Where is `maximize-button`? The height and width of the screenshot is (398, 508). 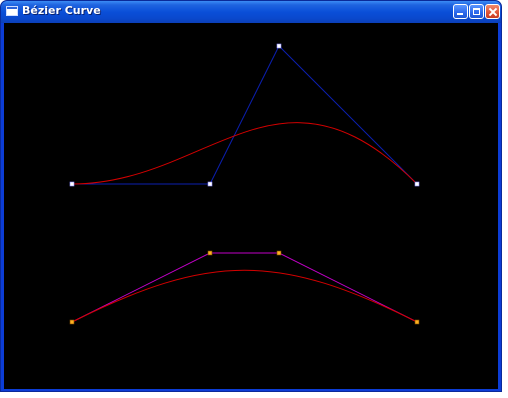 maximize-button is located at coordinates (476, 11).